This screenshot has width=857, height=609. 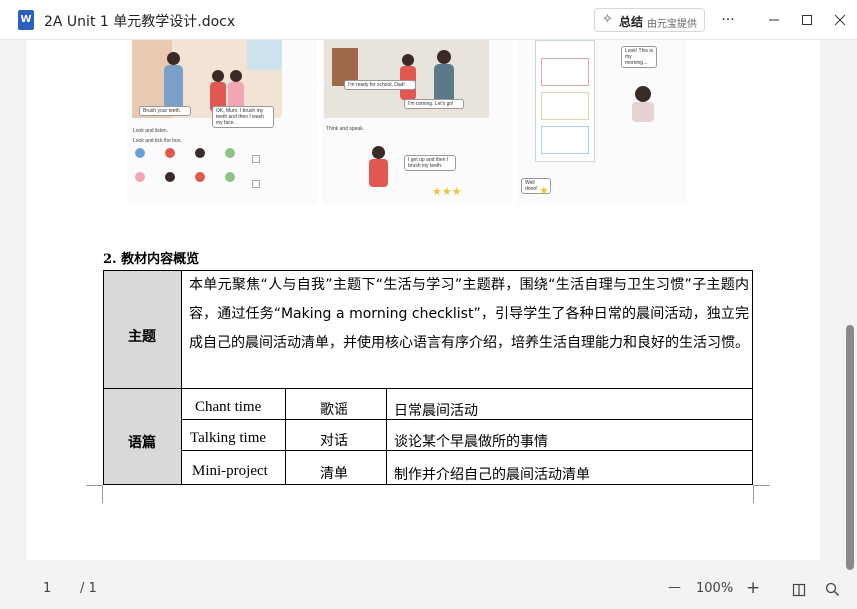 I want to click on summary-button: ✧ 总结 由元宝提供, so click(x=649, y=20).